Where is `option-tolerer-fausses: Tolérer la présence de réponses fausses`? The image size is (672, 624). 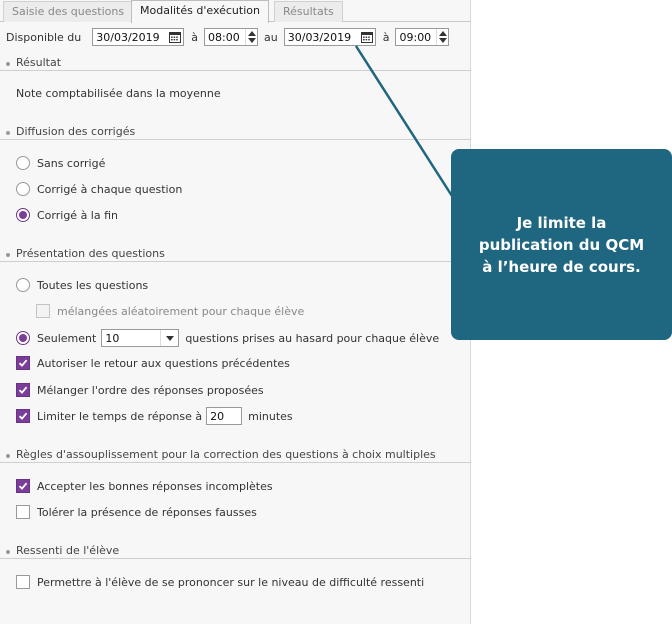 option-tolerer-fausses: Tolérer la présence de réponses fausses is located at coordinates (136, 512).